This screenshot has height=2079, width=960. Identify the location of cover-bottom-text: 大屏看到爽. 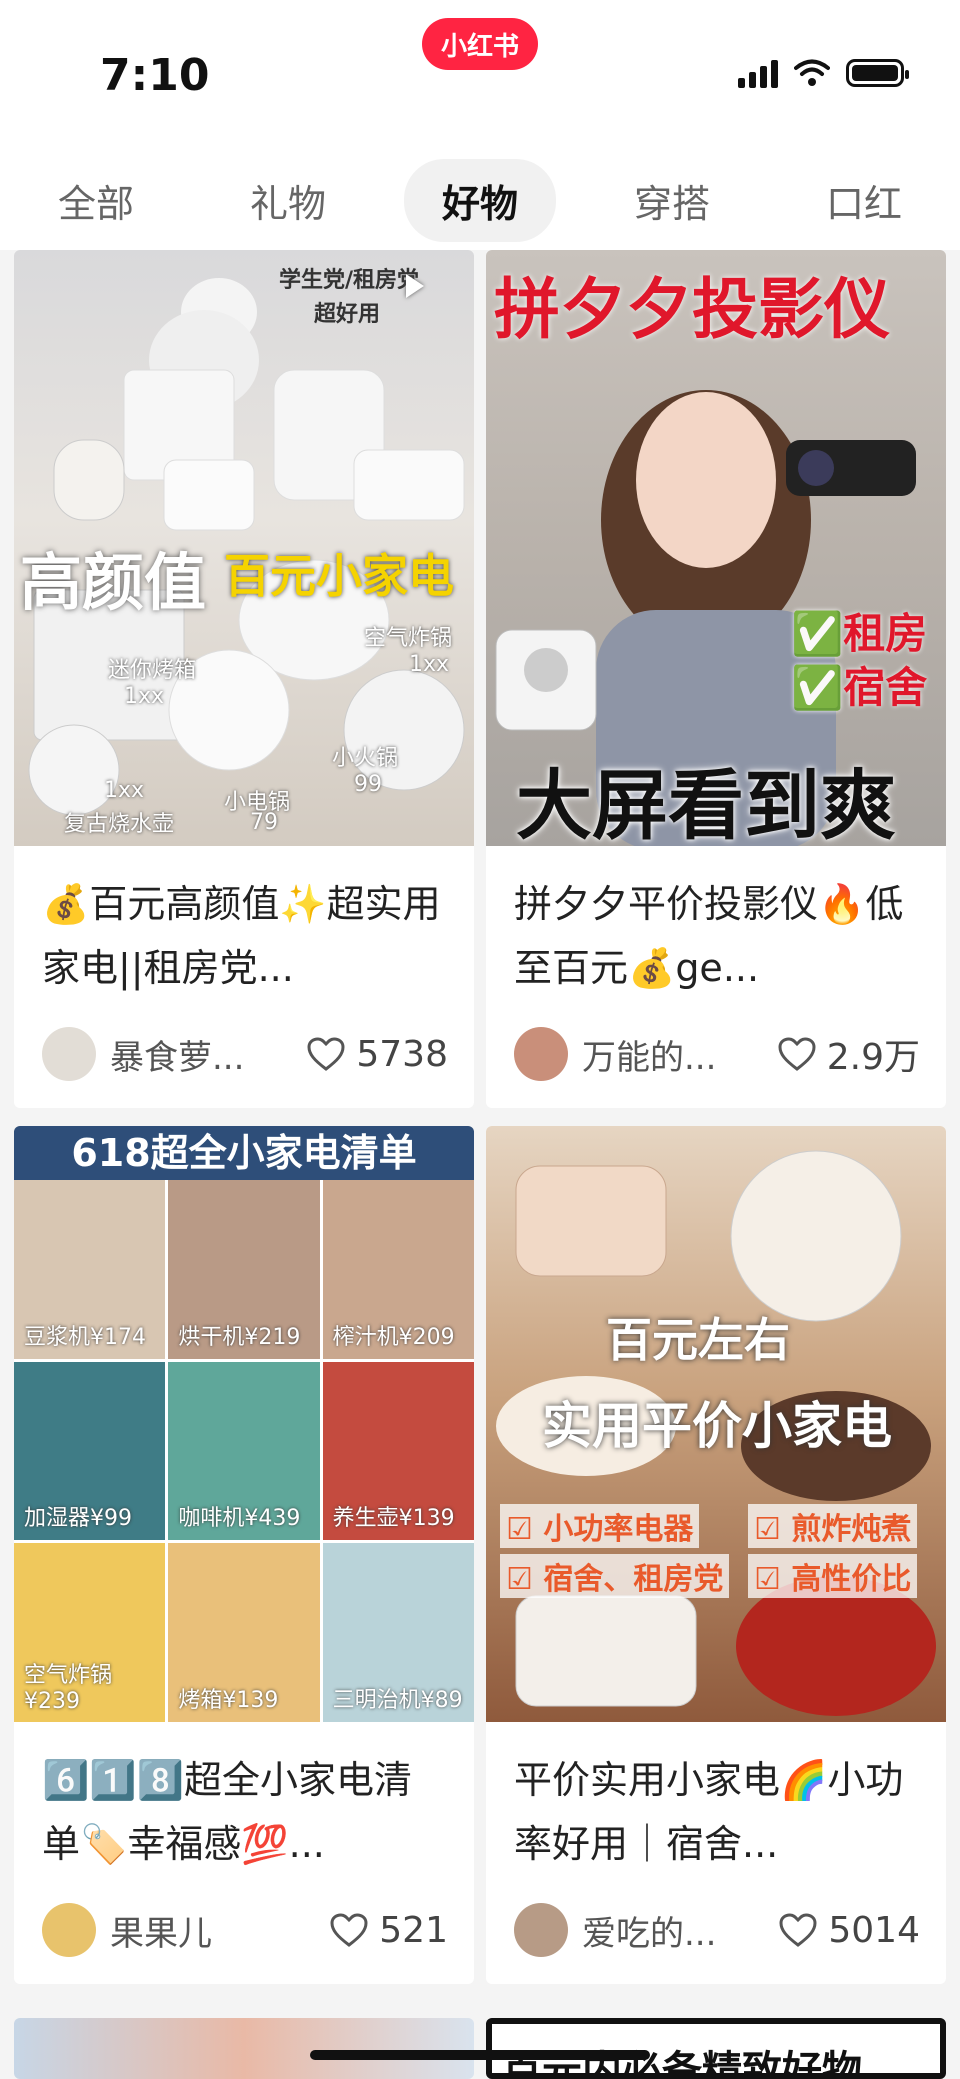
(706, 803).